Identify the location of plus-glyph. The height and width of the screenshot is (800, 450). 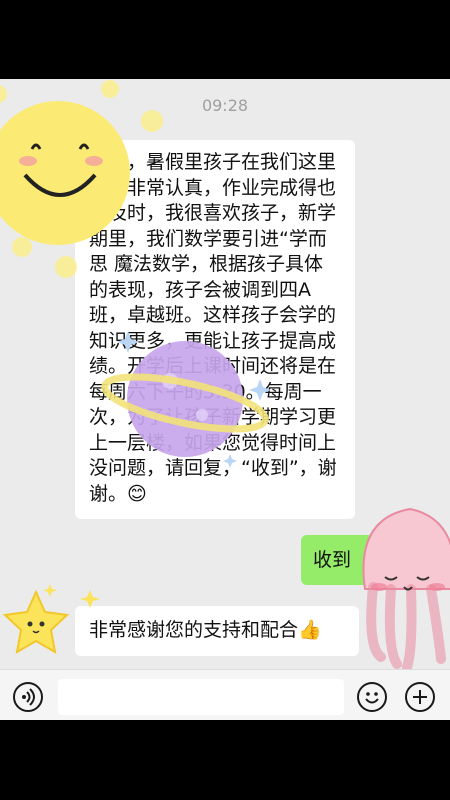
(420, 697).